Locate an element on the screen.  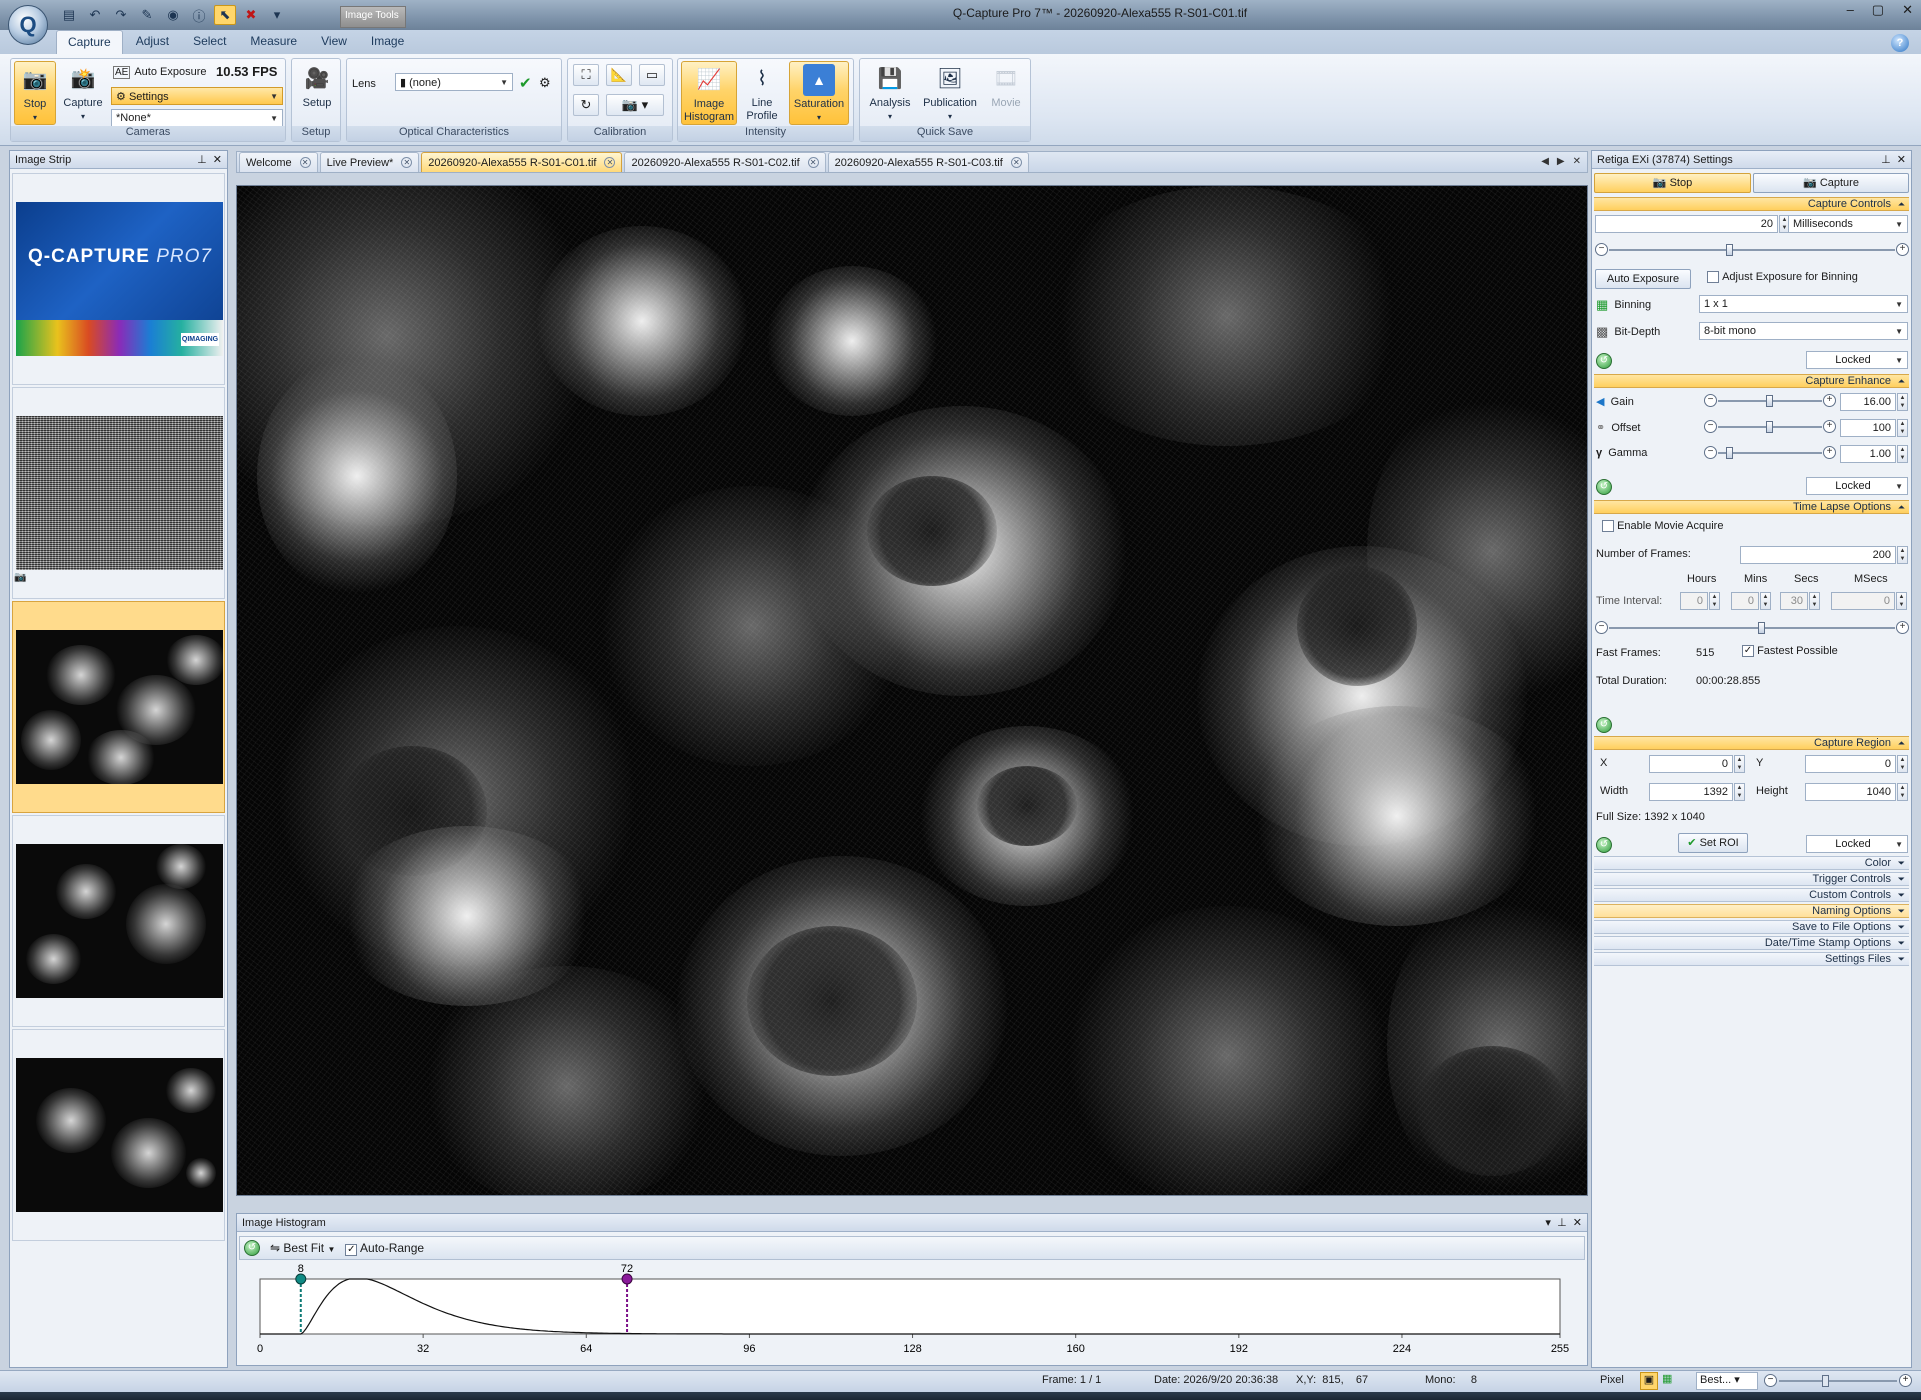
region-lock-dropdown: Locked ▼ is located at coordinates (1857, 844).